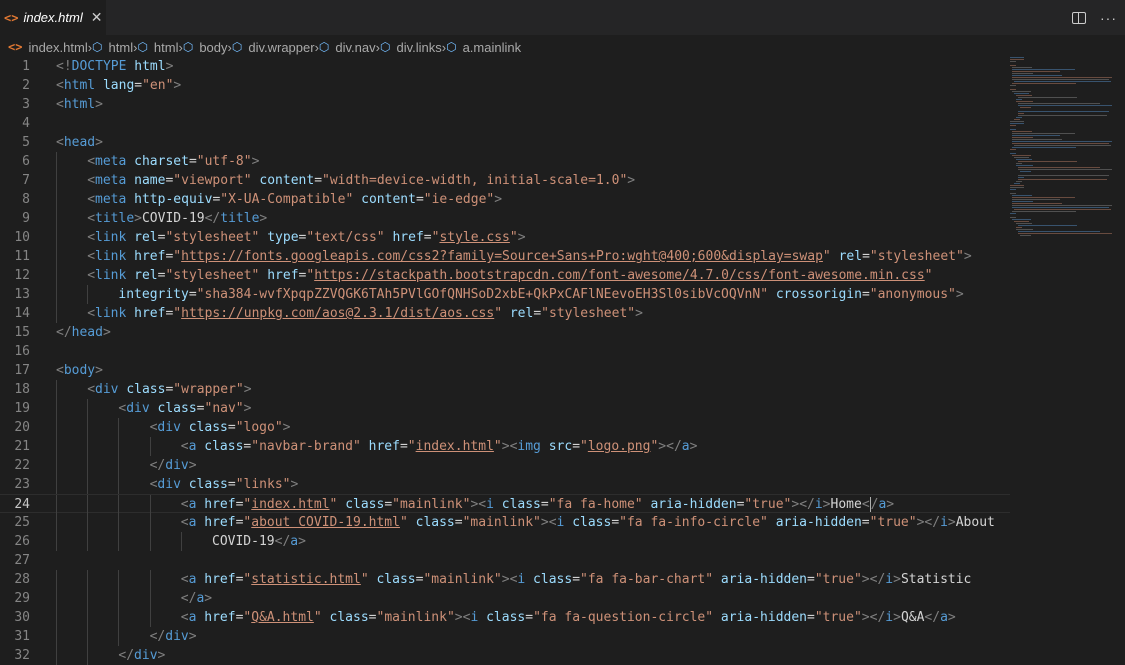 The image size is (1125, 665). I want to click on code-line: 15 </head>, so click(505, 332).